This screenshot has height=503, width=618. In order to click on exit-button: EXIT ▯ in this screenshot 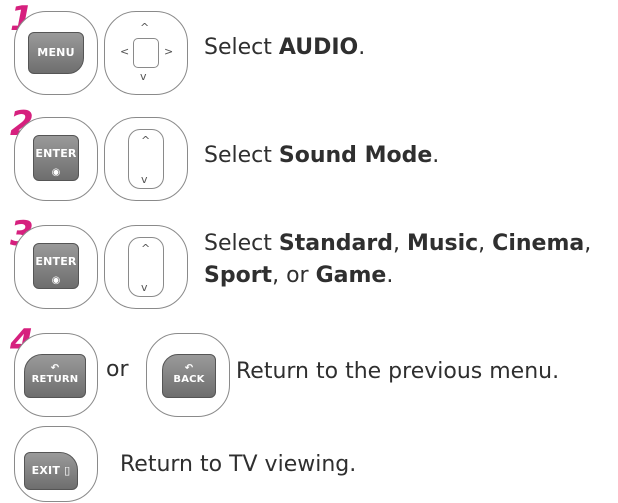, I will do `click(51, 471)`.